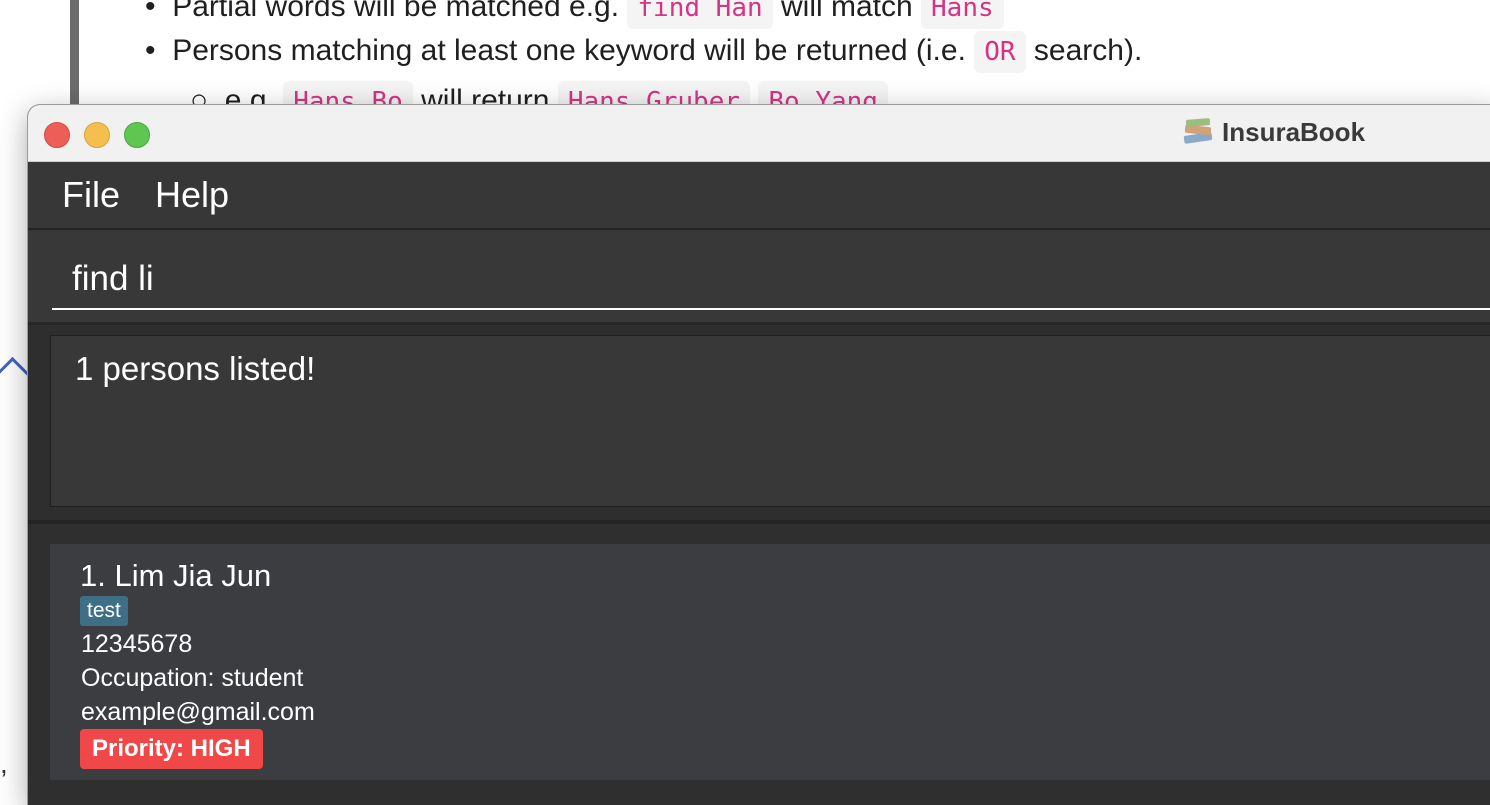 The image size is (1490, 805). I want to click on doc-sidebar-bar, so click(74, 55).